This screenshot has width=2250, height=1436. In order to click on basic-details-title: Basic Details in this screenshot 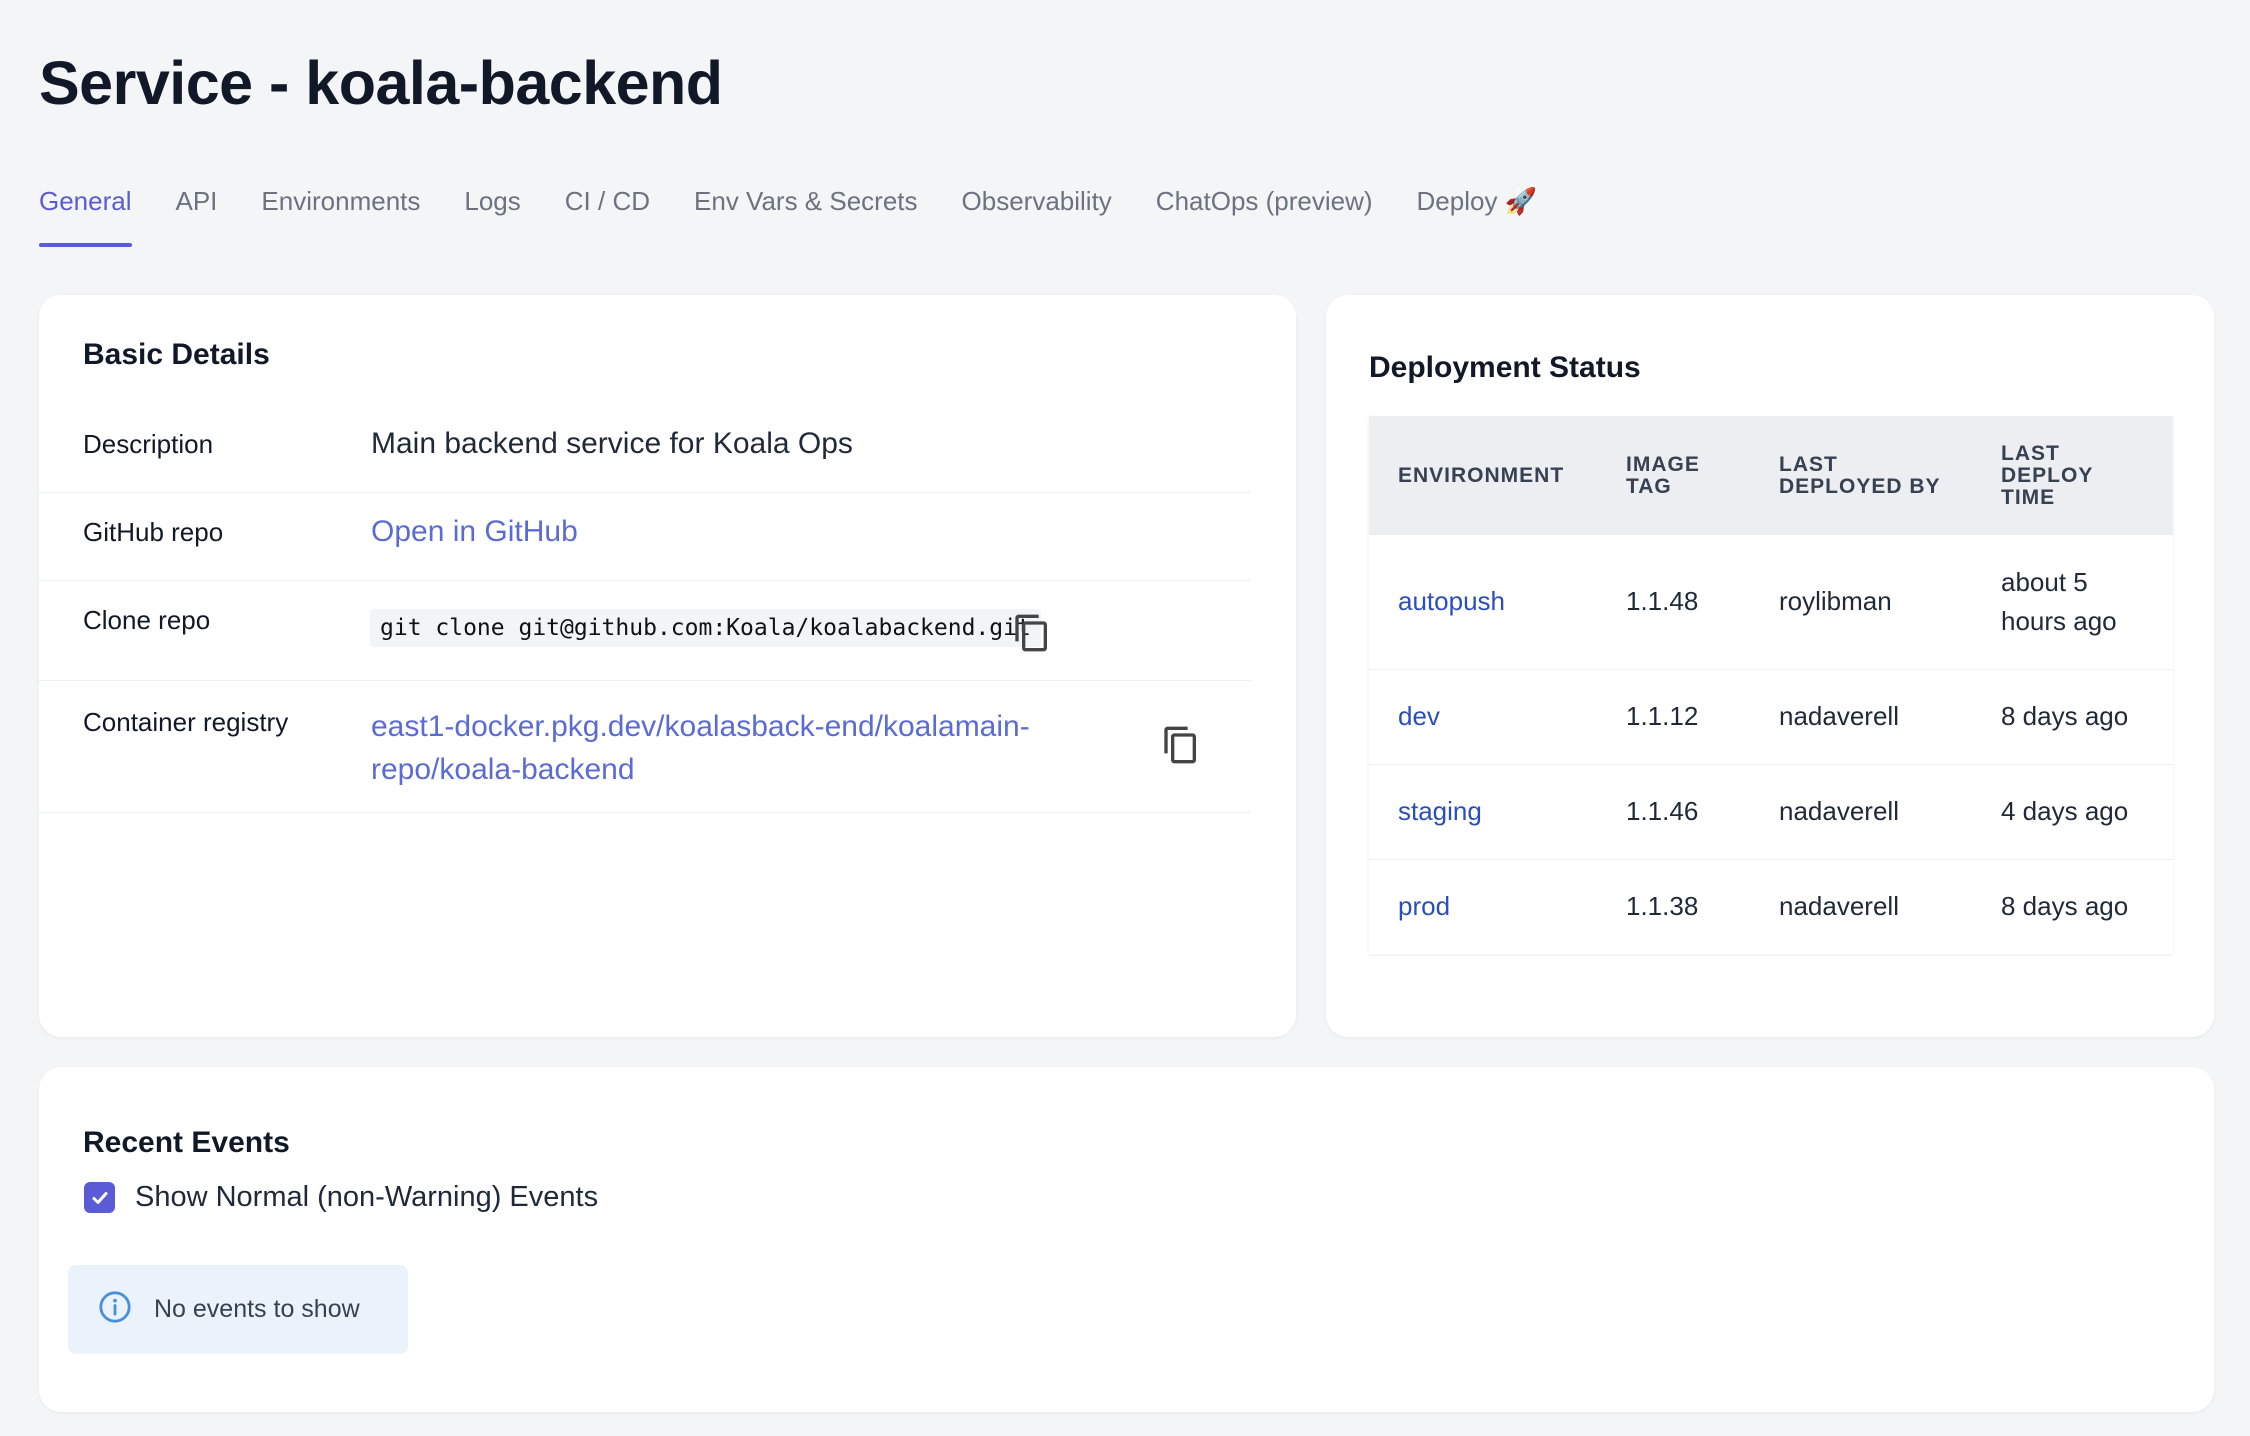, I will do `click(176, 354)`.